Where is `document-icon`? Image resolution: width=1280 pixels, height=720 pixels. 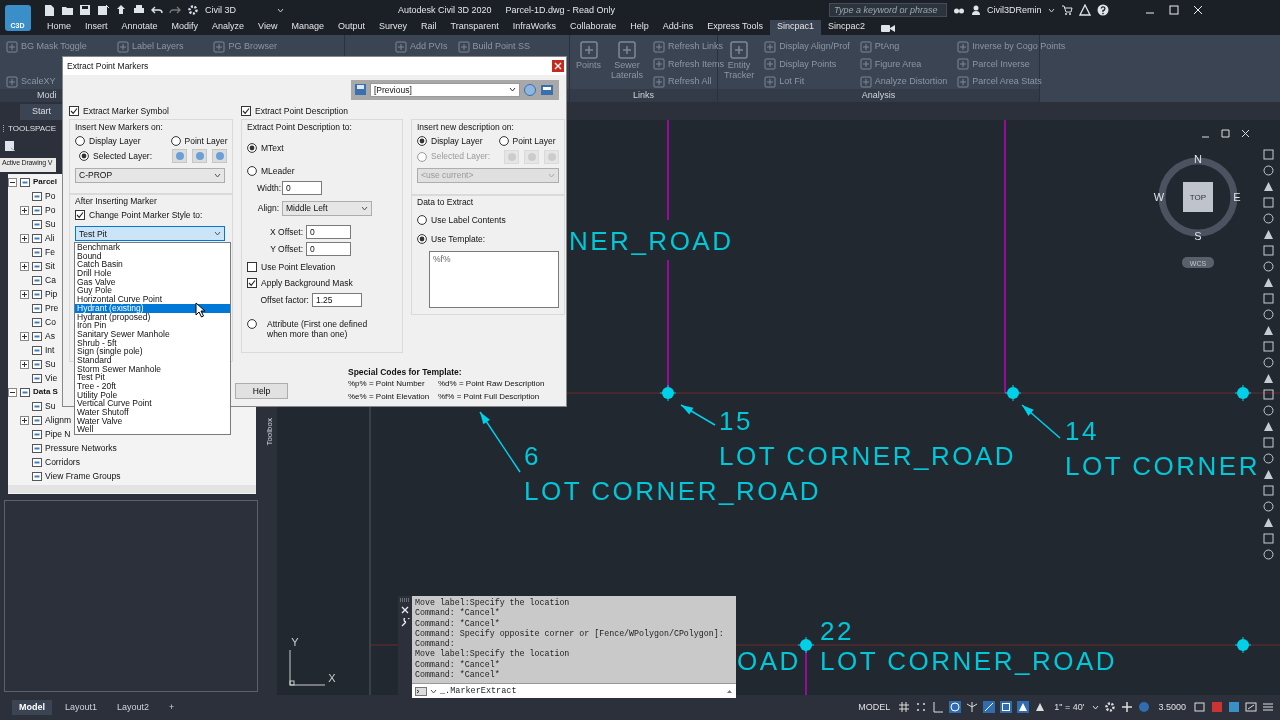
document-icon is located at coordinates (9, 146).